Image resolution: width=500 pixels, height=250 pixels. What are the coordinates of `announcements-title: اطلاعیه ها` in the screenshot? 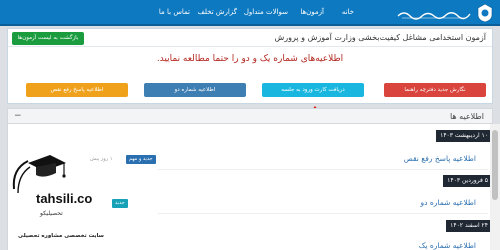 It's located at (466, 116).